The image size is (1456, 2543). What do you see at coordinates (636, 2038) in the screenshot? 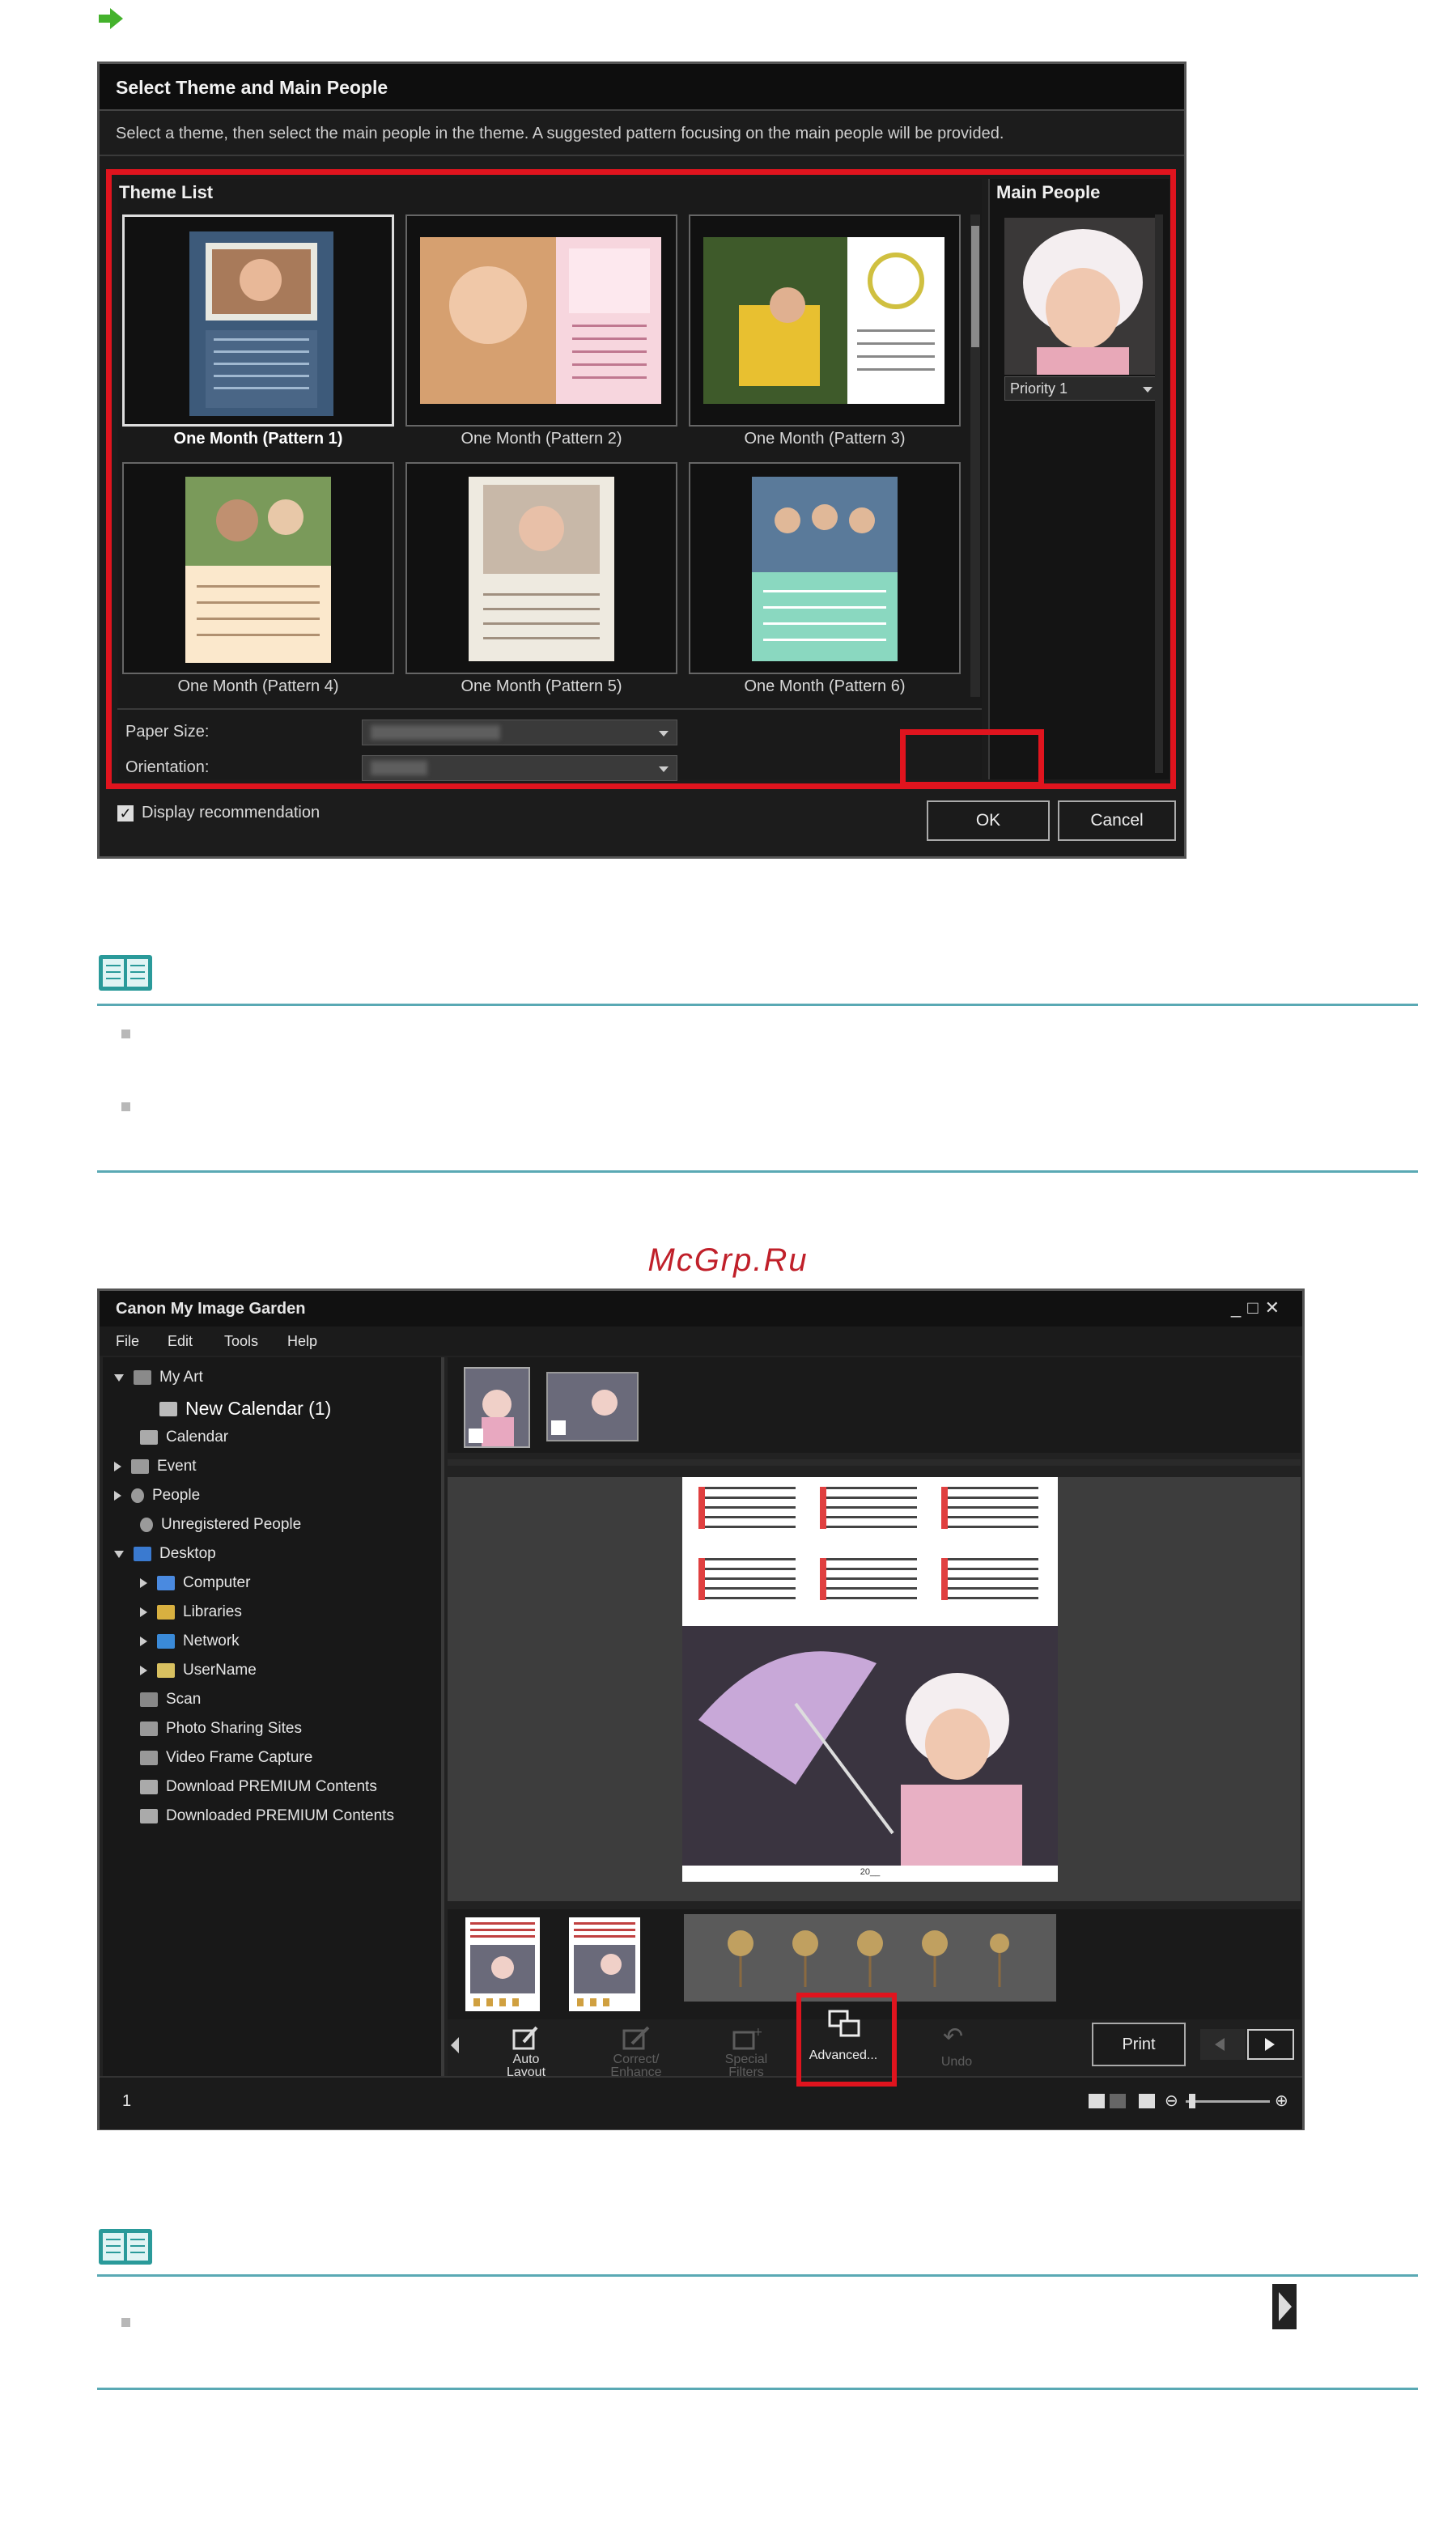
I see `correct-enhance-icon` at bounding box center [636, 2038].